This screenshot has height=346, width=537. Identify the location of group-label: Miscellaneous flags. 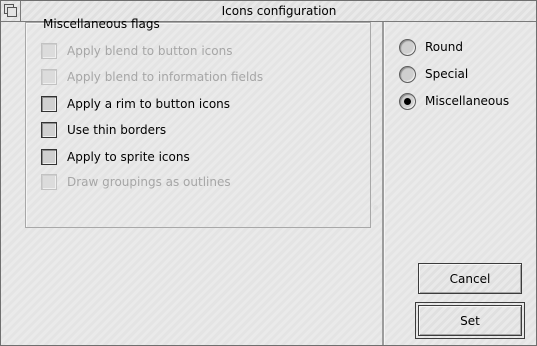
(101, 24).